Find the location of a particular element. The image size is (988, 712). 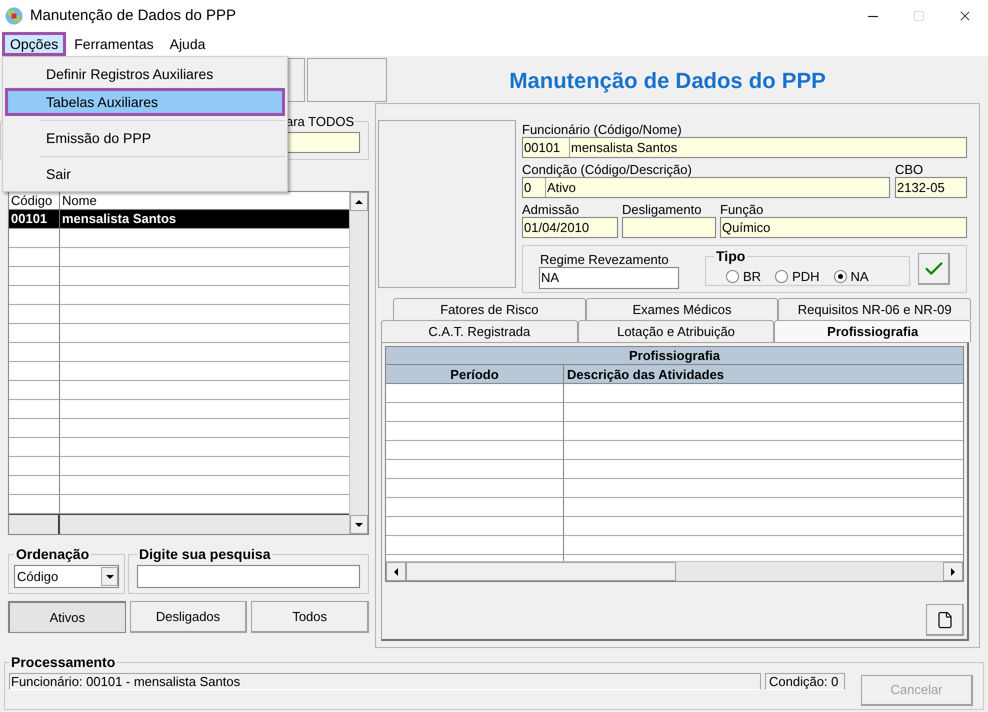

column-header: Descrição das Atividades is located at coordinates (646, 374).